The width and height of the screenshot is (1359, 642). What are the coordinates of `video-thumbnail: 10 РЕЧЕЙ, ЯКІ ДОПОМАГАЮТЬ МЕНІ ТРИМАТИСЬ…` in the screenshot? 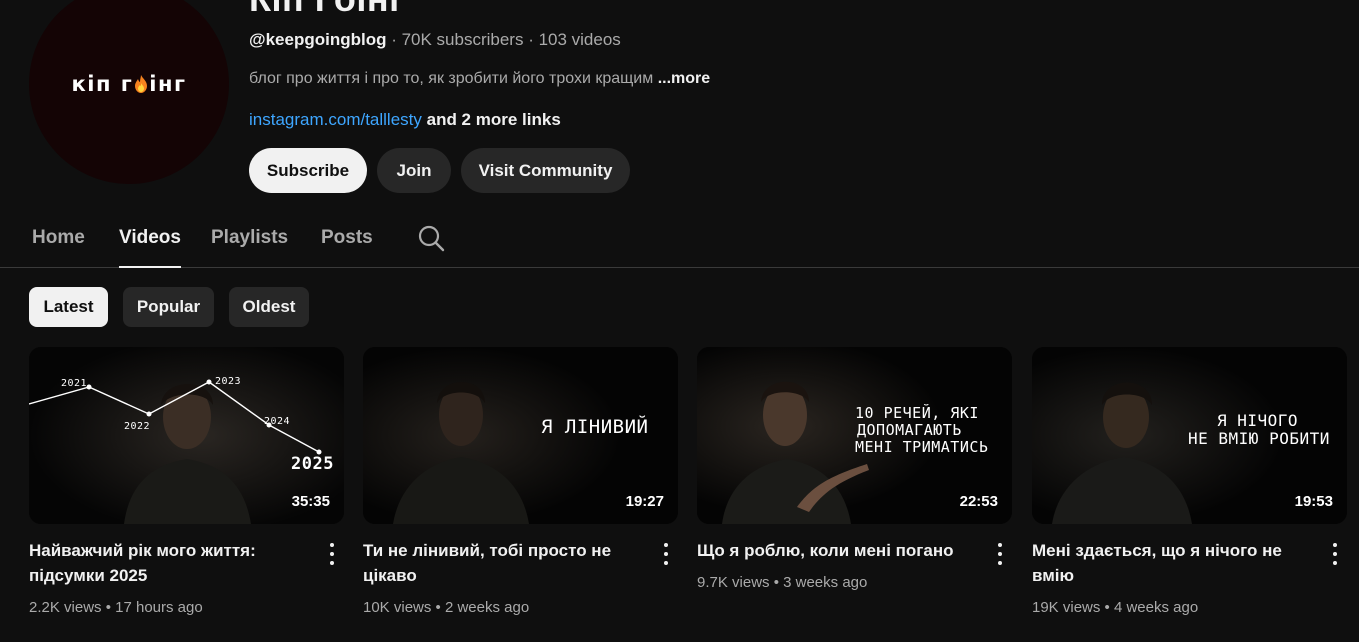 It's located at (854, 435).